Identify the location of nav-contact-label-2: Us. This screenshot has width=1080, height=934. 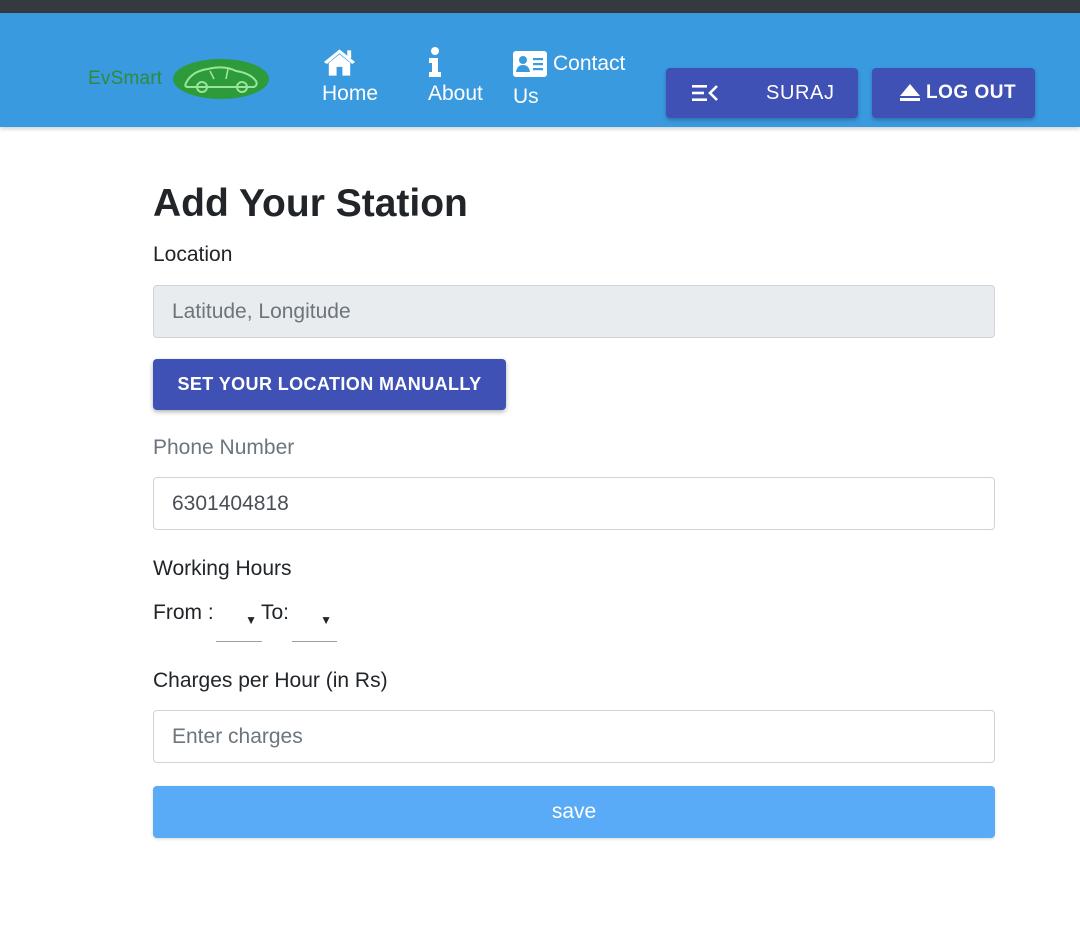
(526, 96).